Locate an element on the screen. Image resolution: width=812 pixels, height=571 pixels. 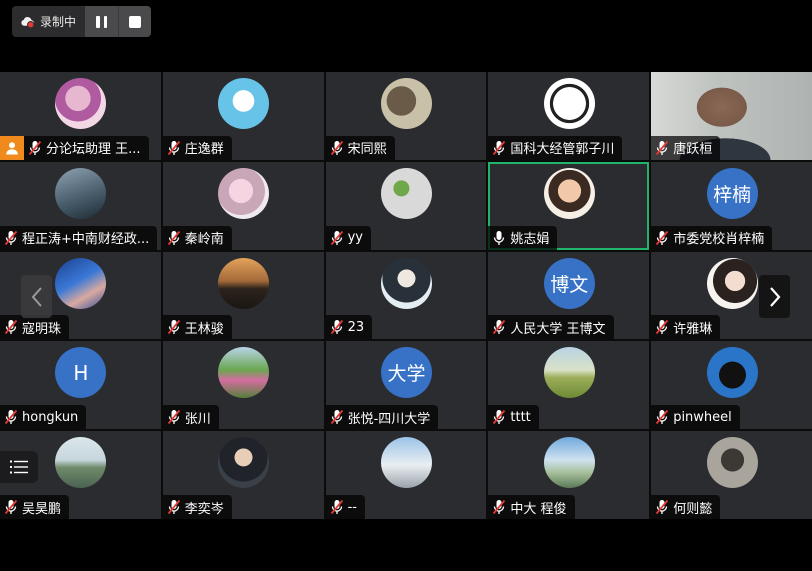
participant-tile: -- is located at coordinates (406, 475).